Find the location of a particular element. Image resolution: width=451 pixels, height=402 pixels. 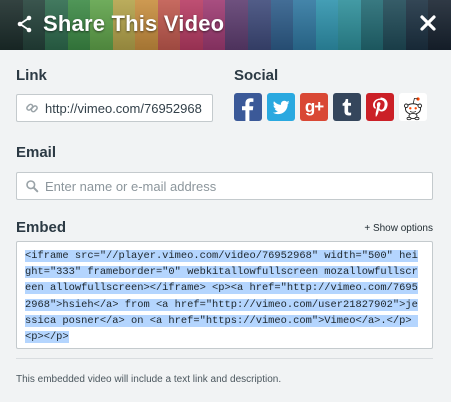

pinterest-icon is located at coordinates (380, 107).